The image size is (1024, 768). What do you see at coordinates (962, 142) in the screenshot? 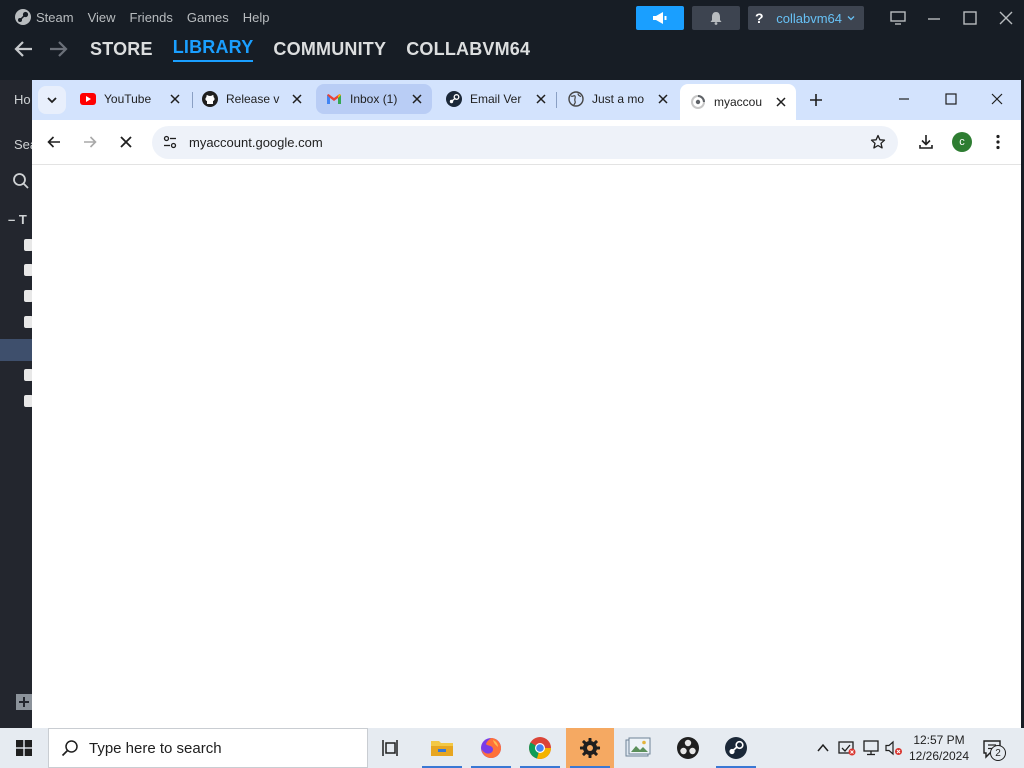
I see `profile-avatar: c` at bounding box center [962, 142].